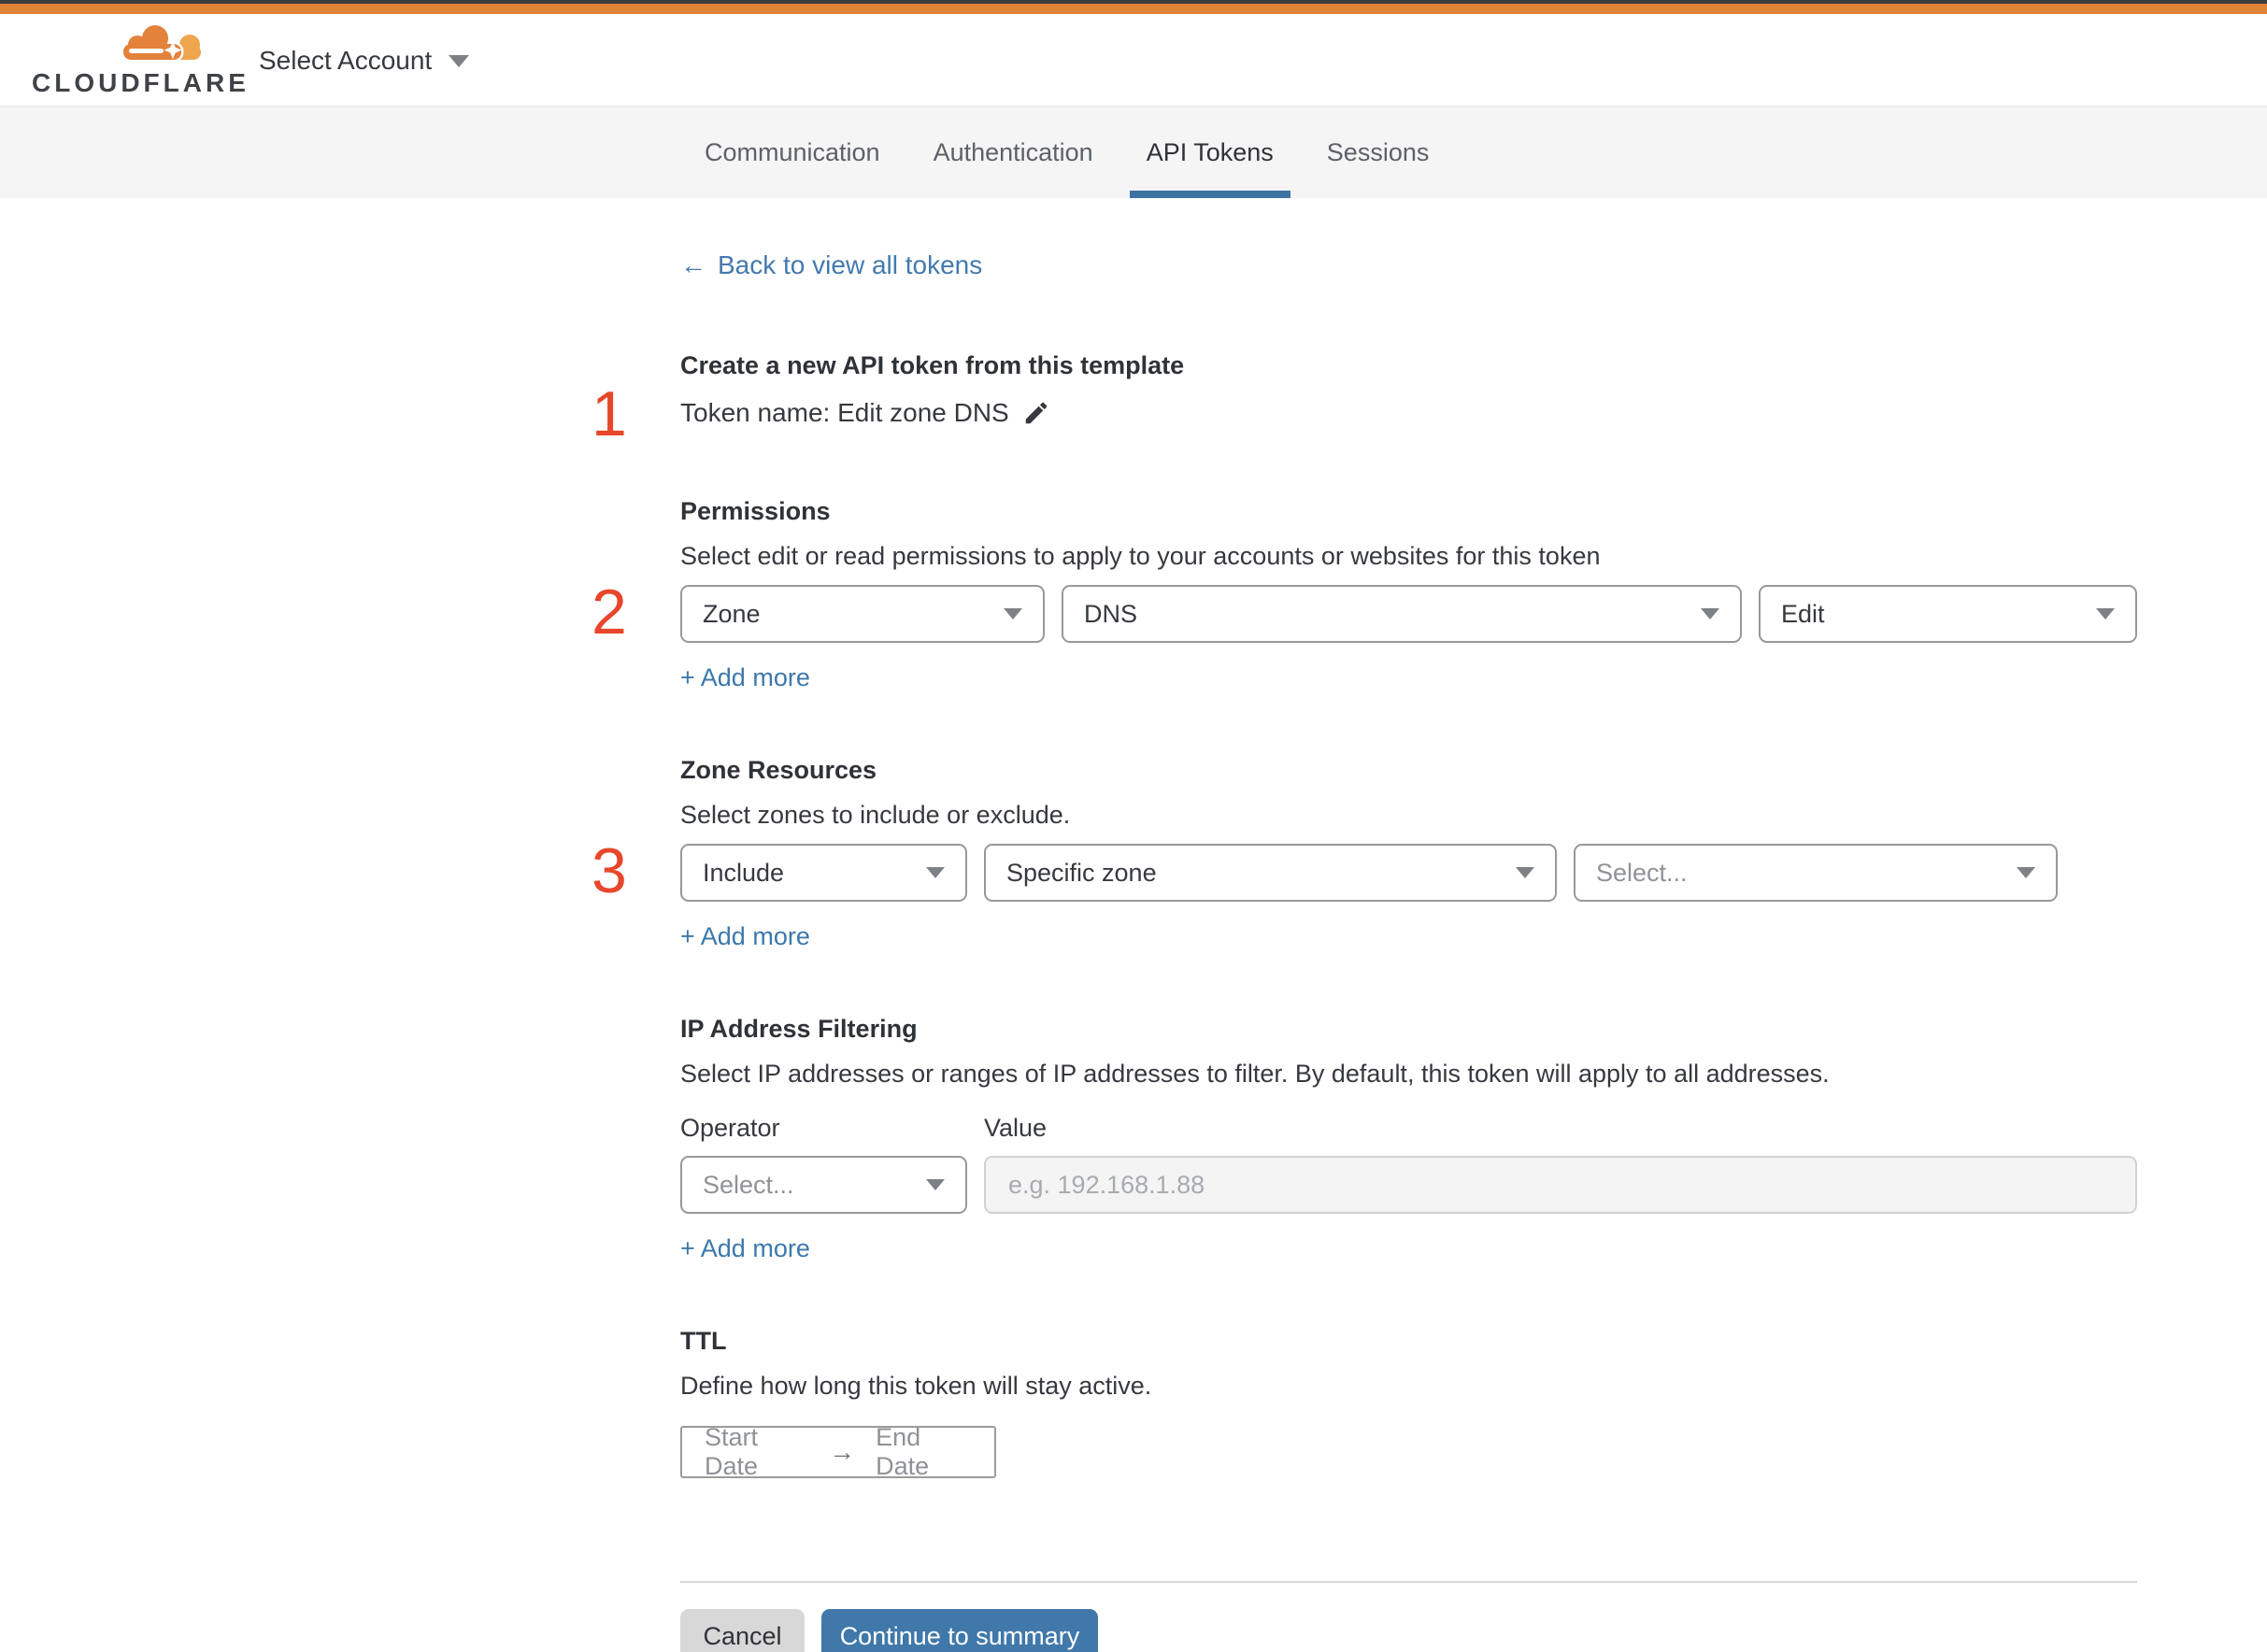  Describe the element at coordinates (609, 413) in the screenshot. I see `step-number-1: 1` at that location.